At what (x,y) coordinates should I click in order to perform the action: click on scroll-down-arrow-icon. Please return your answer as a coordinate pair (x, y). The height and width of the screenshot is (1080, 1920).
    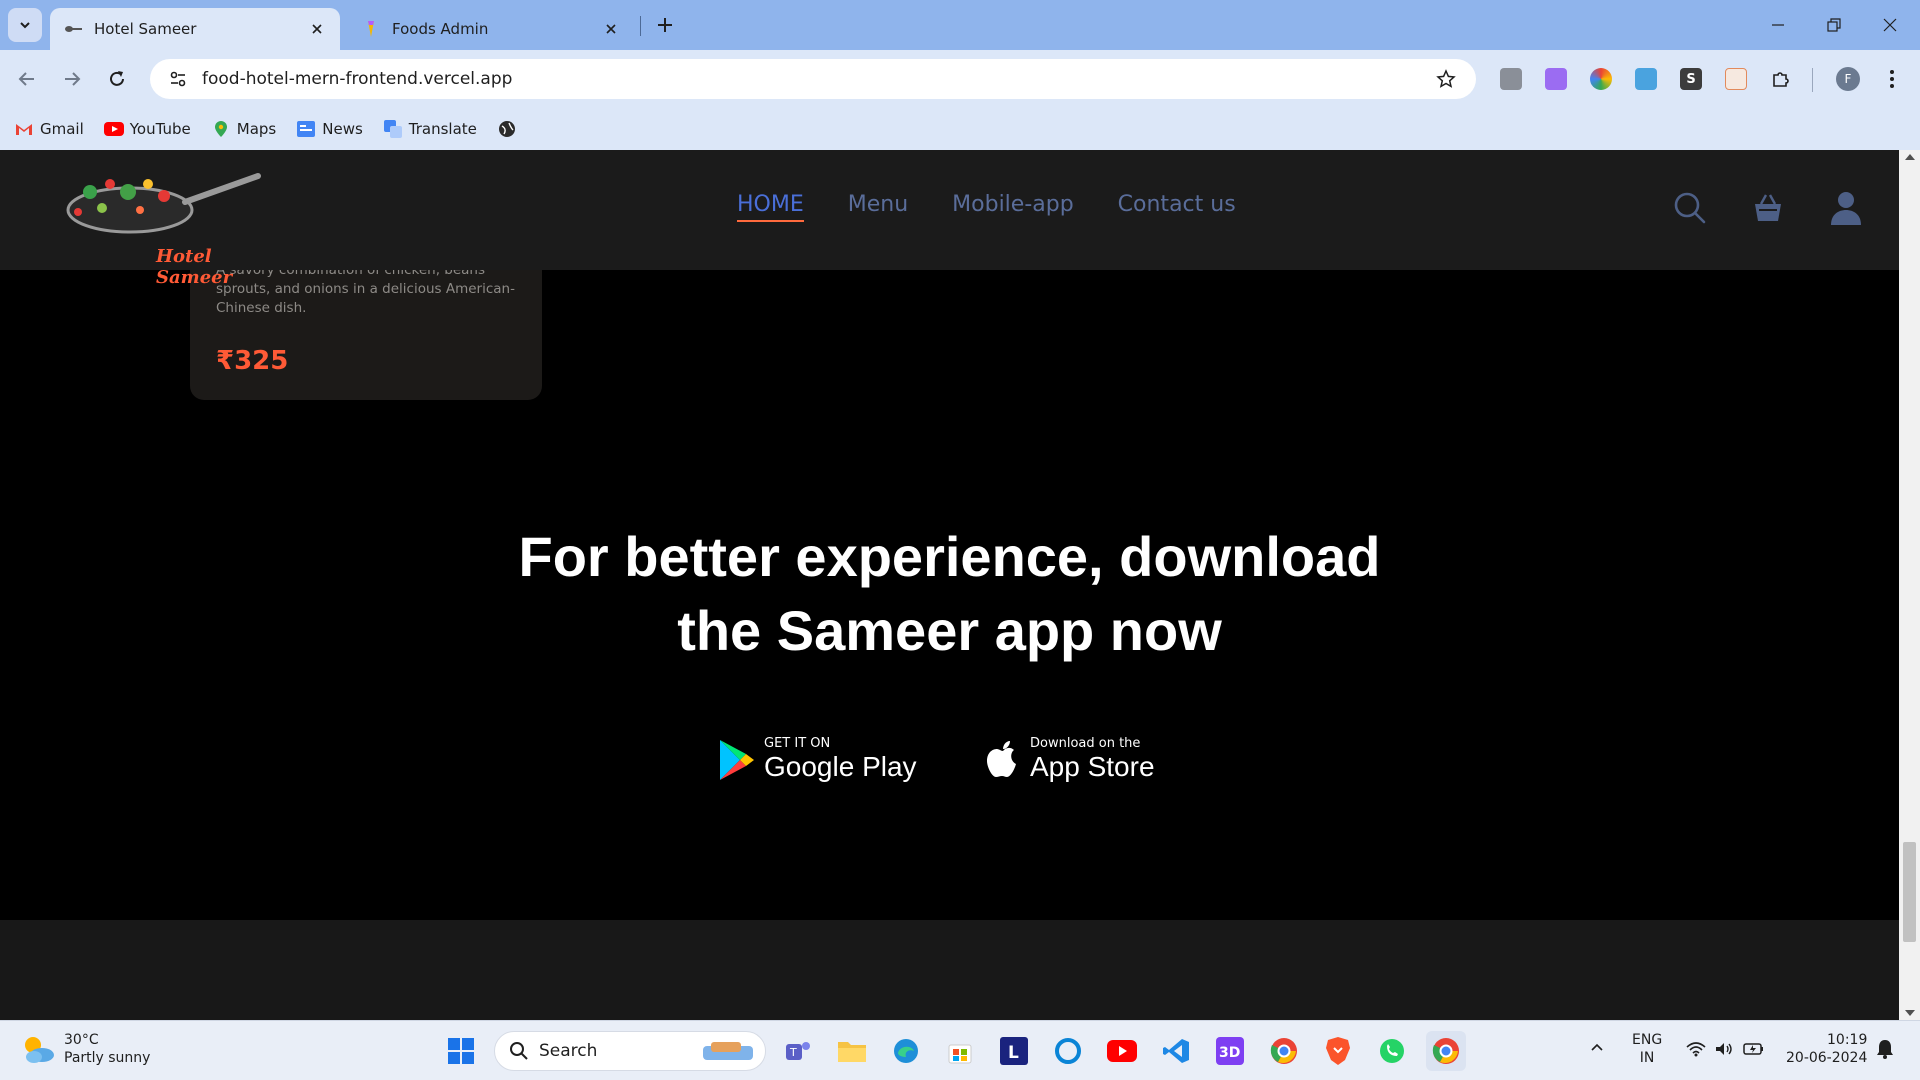
    Looking at the image, I should click on (1910, 1013).